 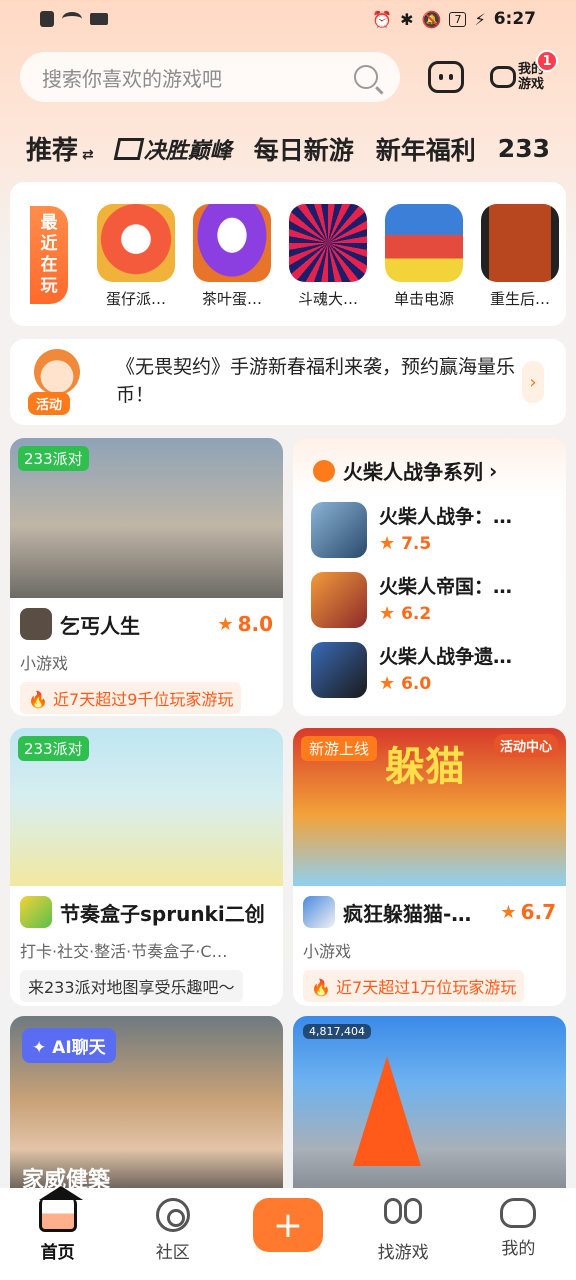 I want to click on series-item: 火柴人战争遗… ★ 6.0, so click(x=431, y=672).